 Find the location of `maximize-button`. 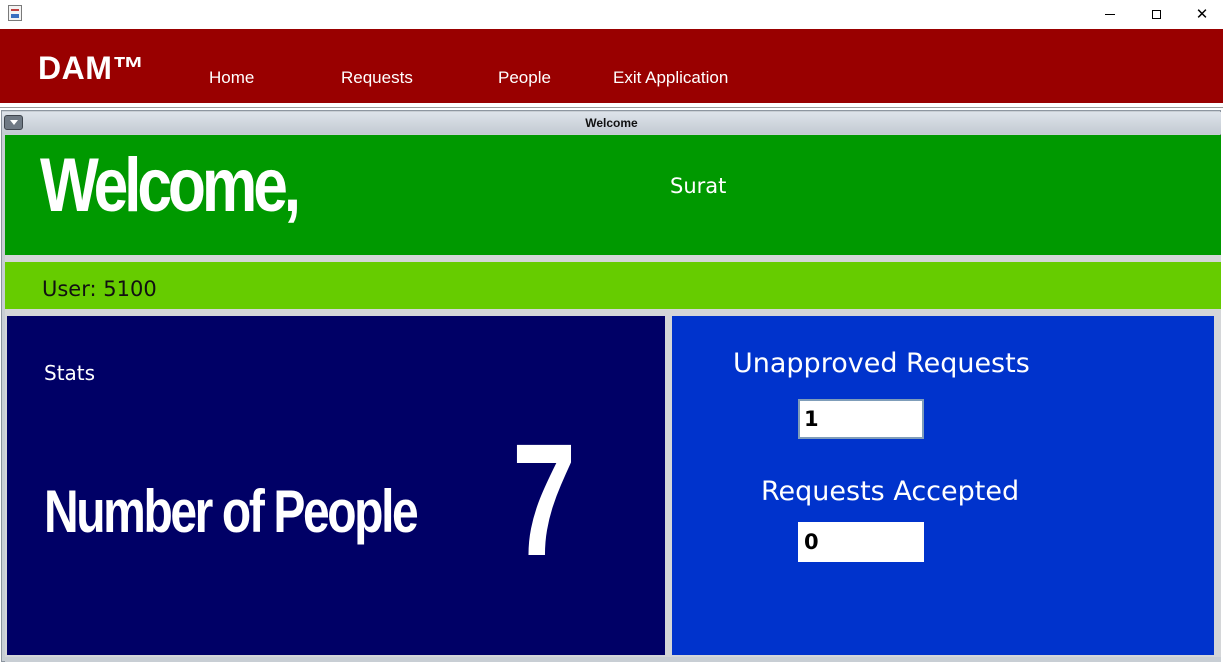

maximize-button is located at coordinates (1156, 14).